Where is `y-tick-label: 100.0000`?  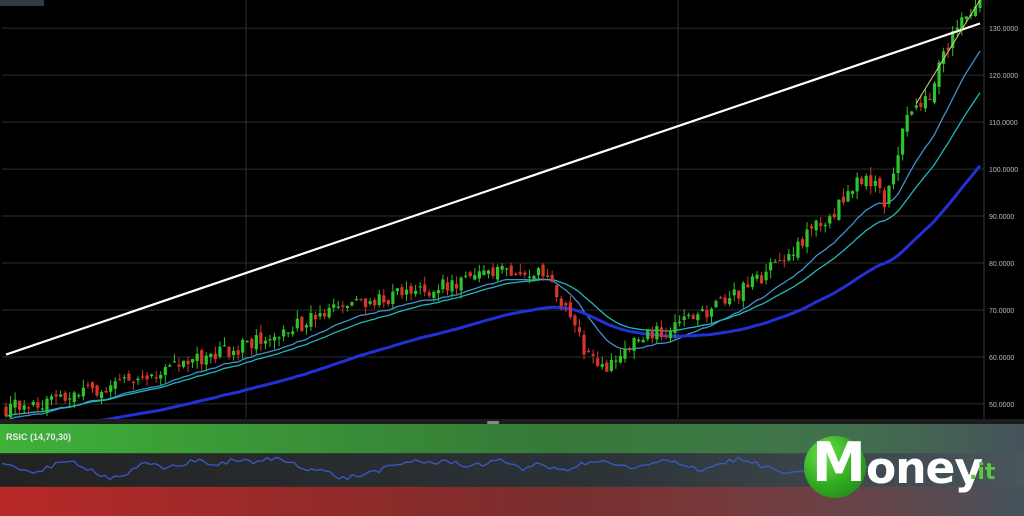 y-tick-label: 100.0000 is located at coordinates (1003, 170).